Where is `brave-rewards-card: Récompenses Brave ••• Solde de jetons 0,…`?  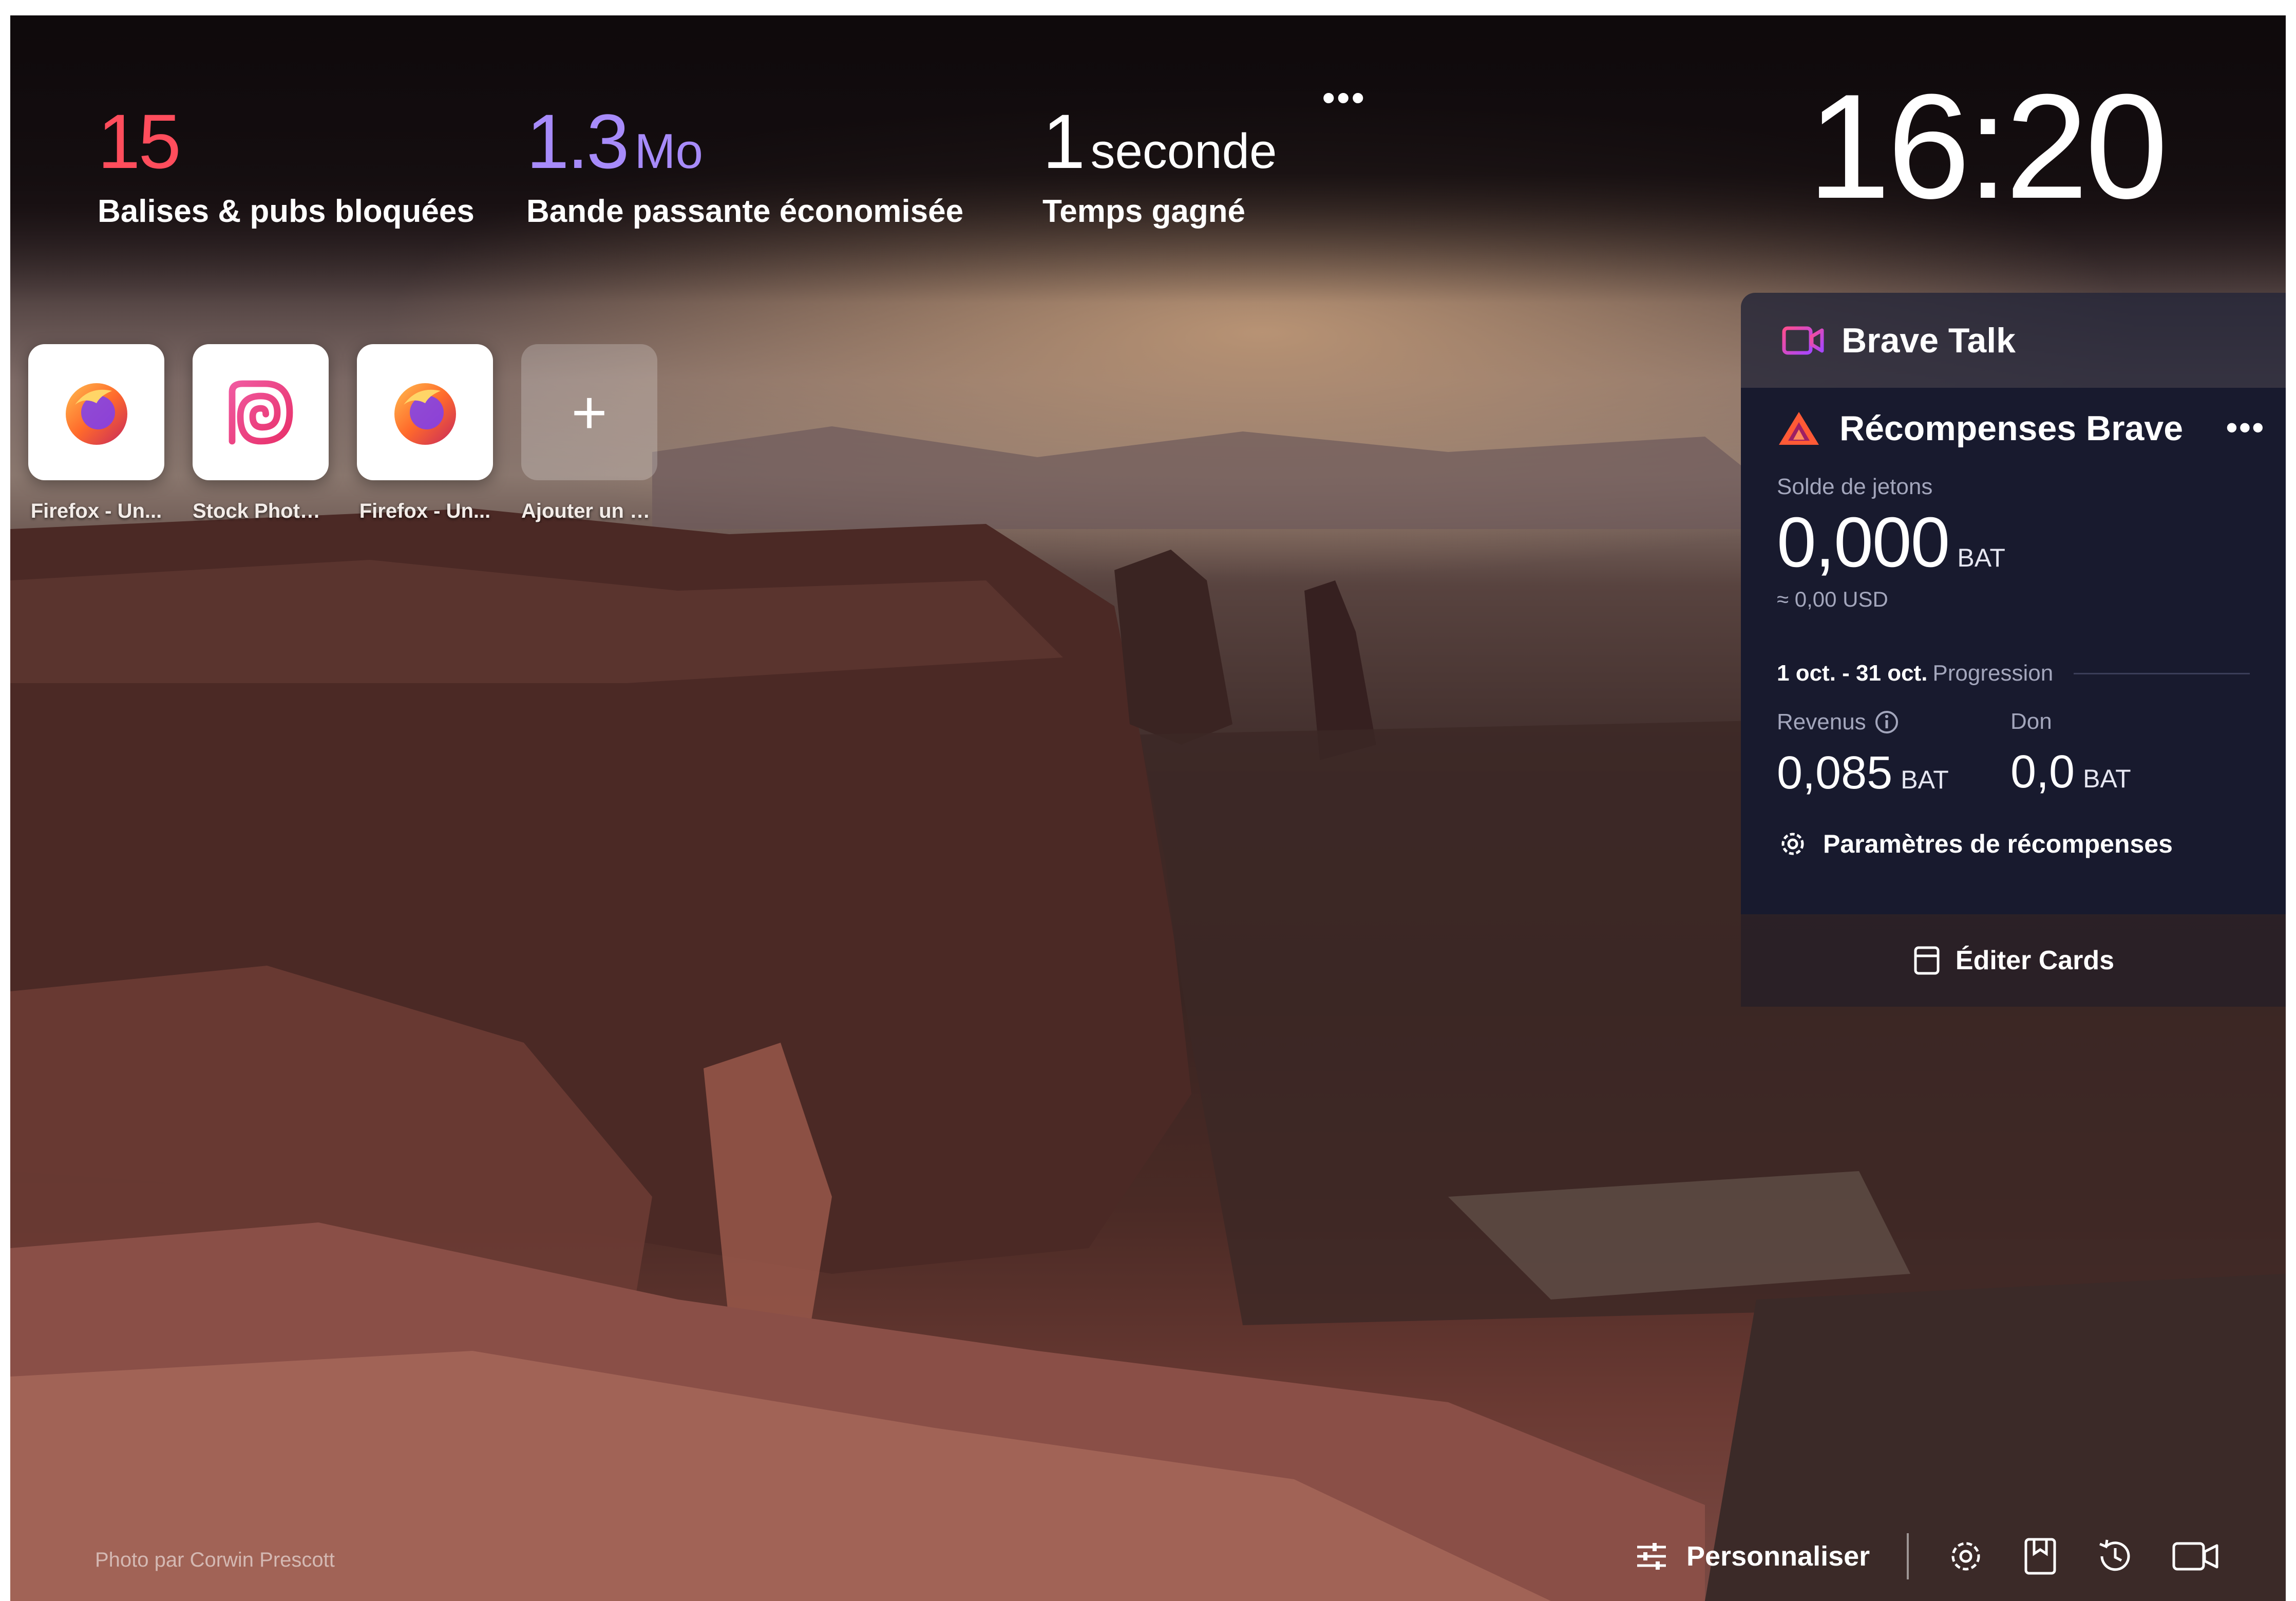 brave-rewards-card: Récompenses Brave ••• Solde de jetons 0,… is located at coordinates (2014, 651).